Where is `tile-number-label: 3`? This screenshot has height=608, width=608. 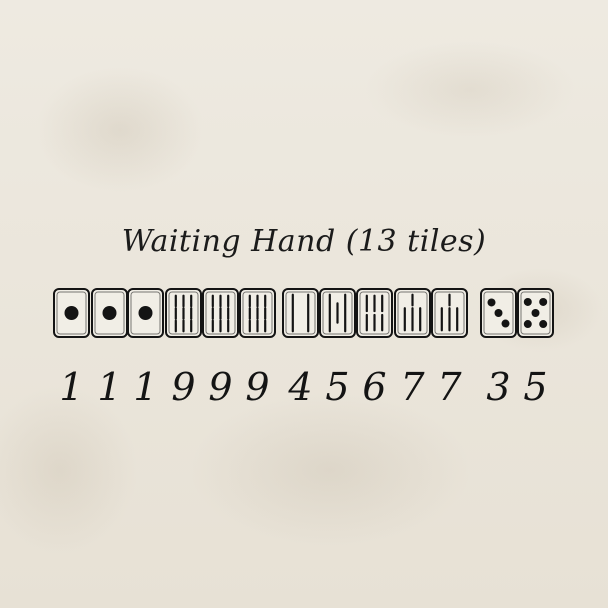
tile-number-label: 3 is located at coordinates (498, 387).